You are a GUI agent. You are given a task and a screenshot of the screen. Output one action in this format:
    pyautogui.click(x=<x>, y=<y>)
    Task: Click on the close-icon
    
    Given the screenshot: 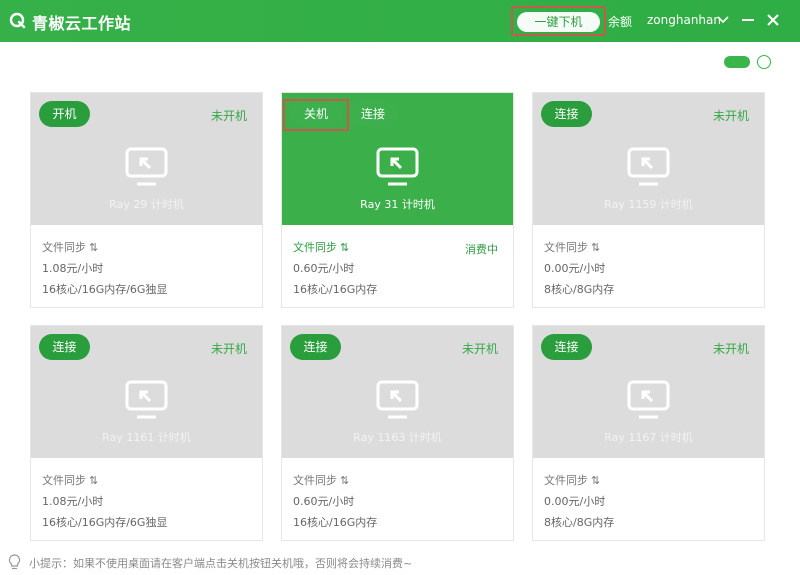 What is the action you would take?
    pyautogui.click(x=773, y=20)
    